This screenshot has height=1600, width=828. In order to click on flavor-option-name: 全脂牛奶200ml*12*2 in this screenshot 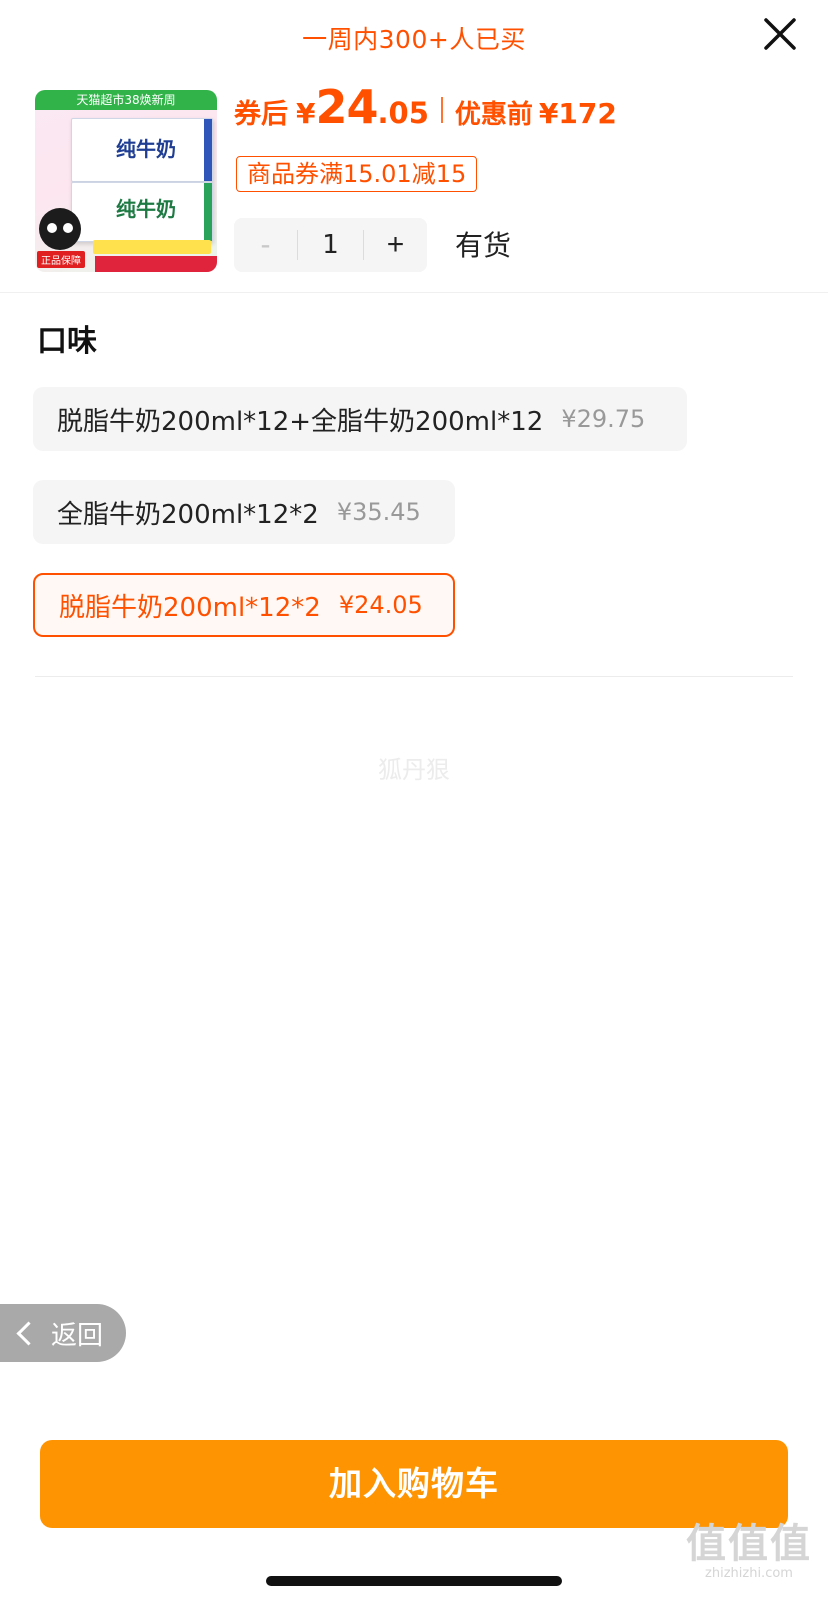, I will do `click(188, 514)`.